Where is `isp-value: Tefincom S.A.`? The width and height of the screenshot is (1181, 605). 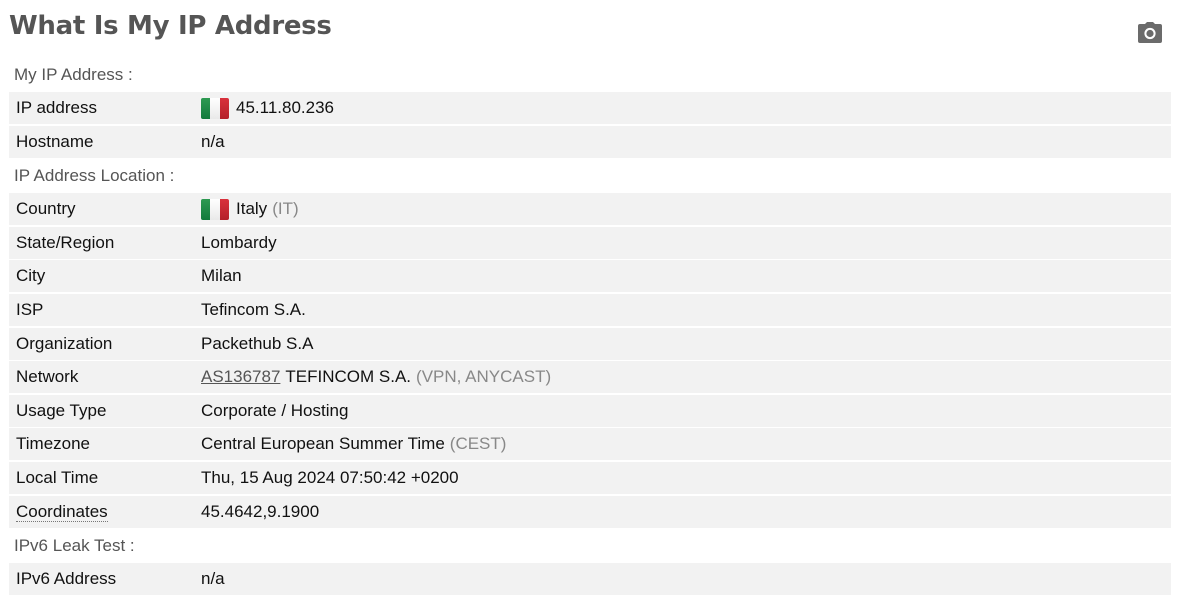 isp-value: Tefincom S.A. is located at coordinates (253, 309).